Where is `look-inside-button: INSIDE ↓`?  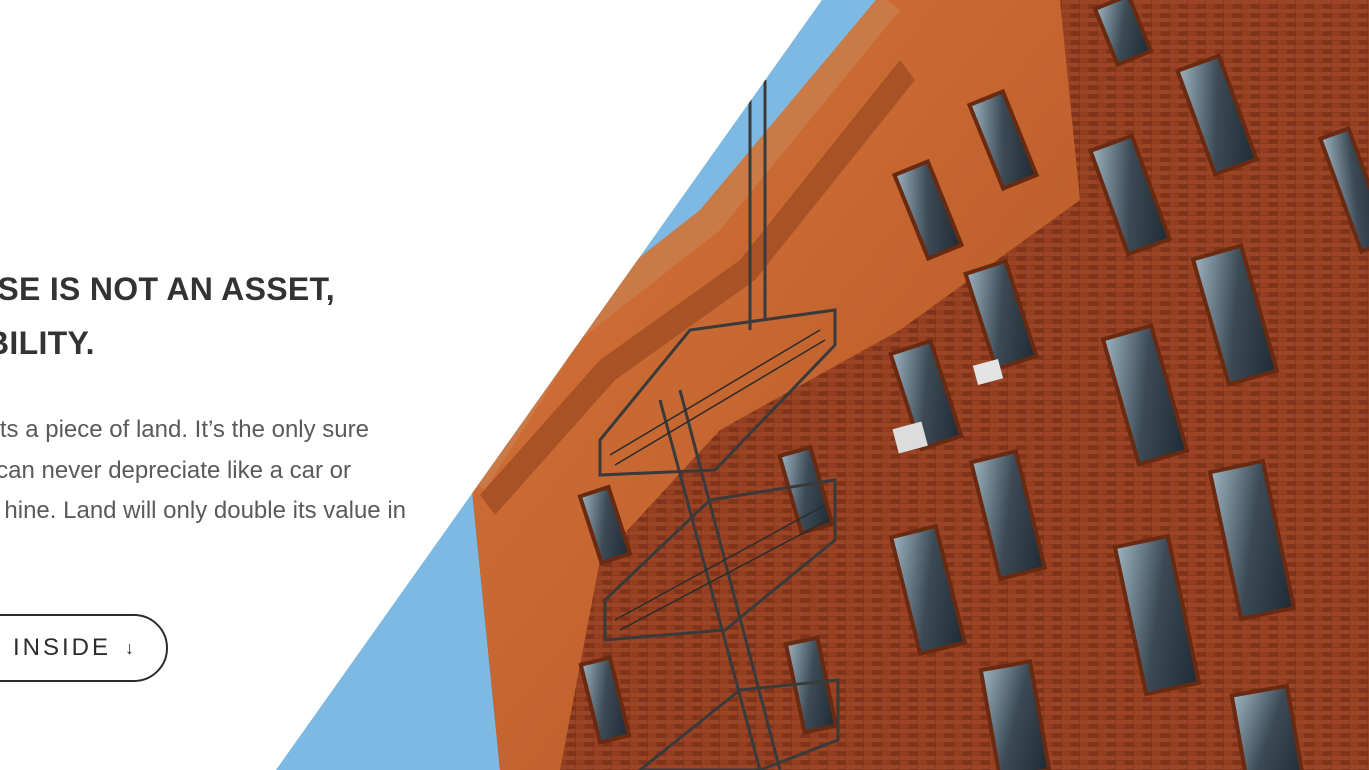
look-inside-button: INSIDE ↓ is located at coordinates (84, 648).